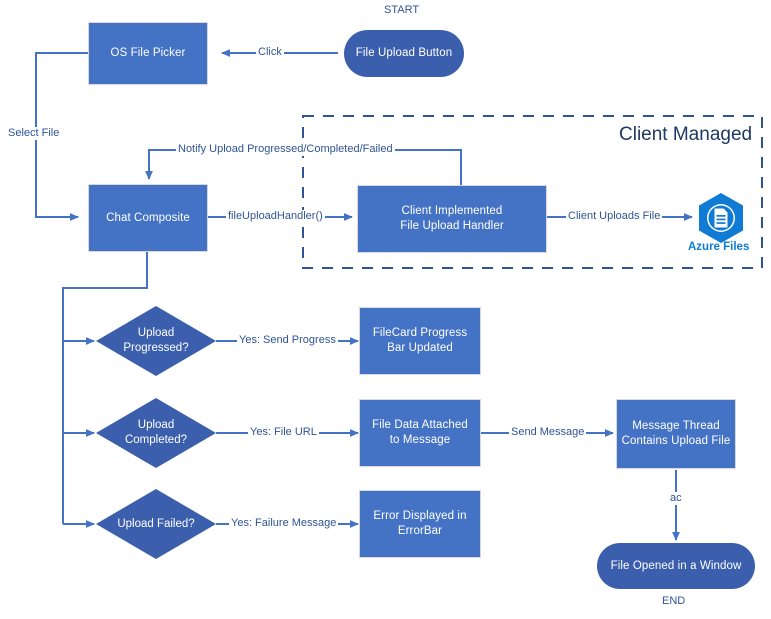  I want to click on edge-label-yes-failure-message: Yes: Failure Message, so click(284, 523).